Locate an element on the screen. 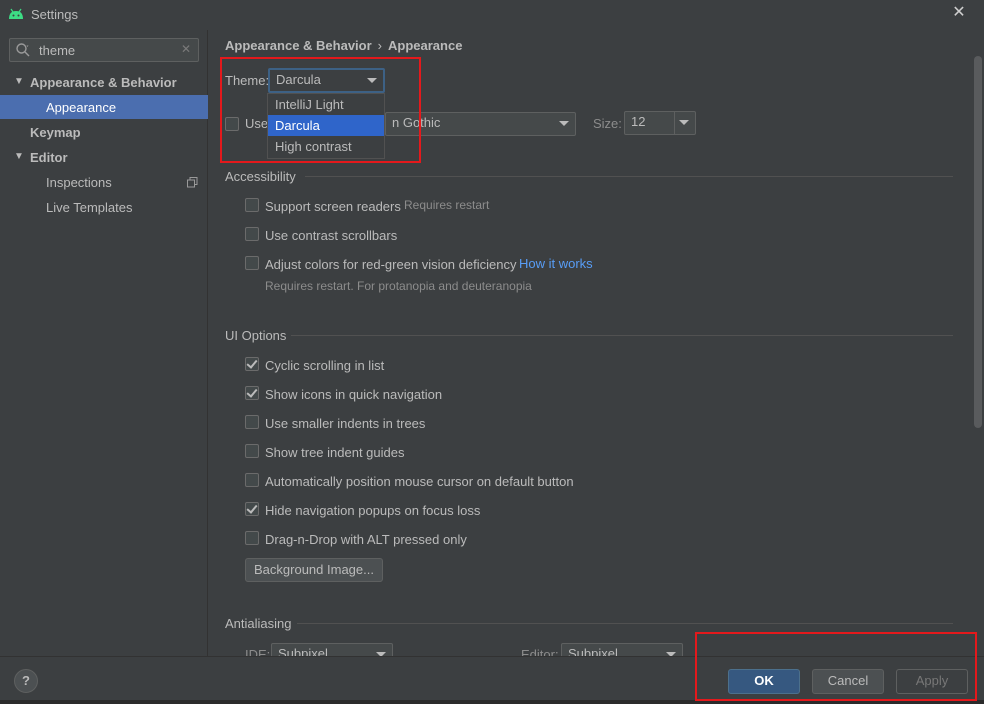  how-it-works-link: How it works is located at coordinates (556, 263).